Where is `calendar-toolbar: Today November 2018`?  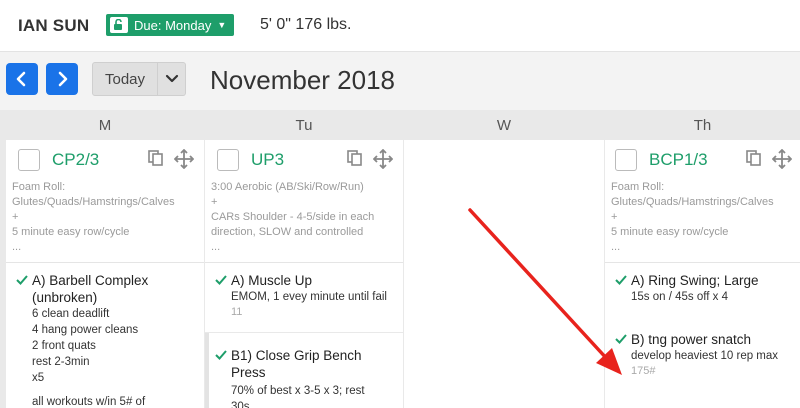 calendar-toolbar: Today November 2018 is located at coordinates (400, 81).